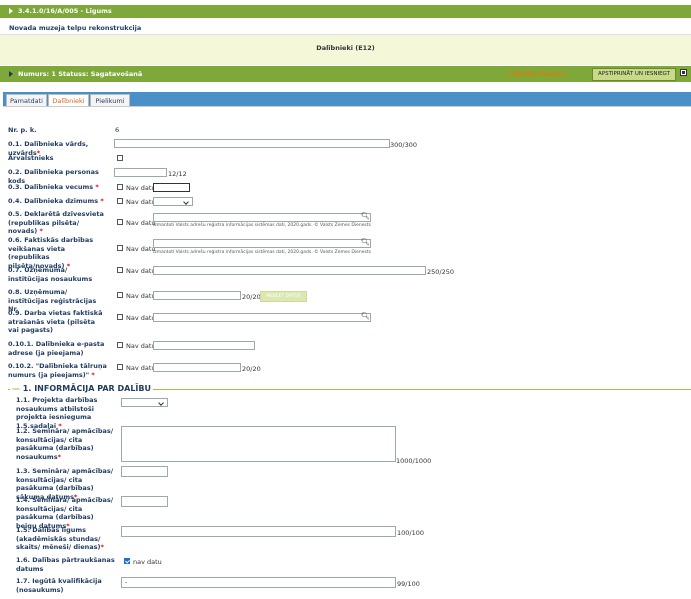 This screenshot has height=599, width=691. Describe the element at coordinates (59, 585) in the screenshot. I see `field-17-label: 1.7. Iegūtā kvalifikācija (nosaukums)` at that location.